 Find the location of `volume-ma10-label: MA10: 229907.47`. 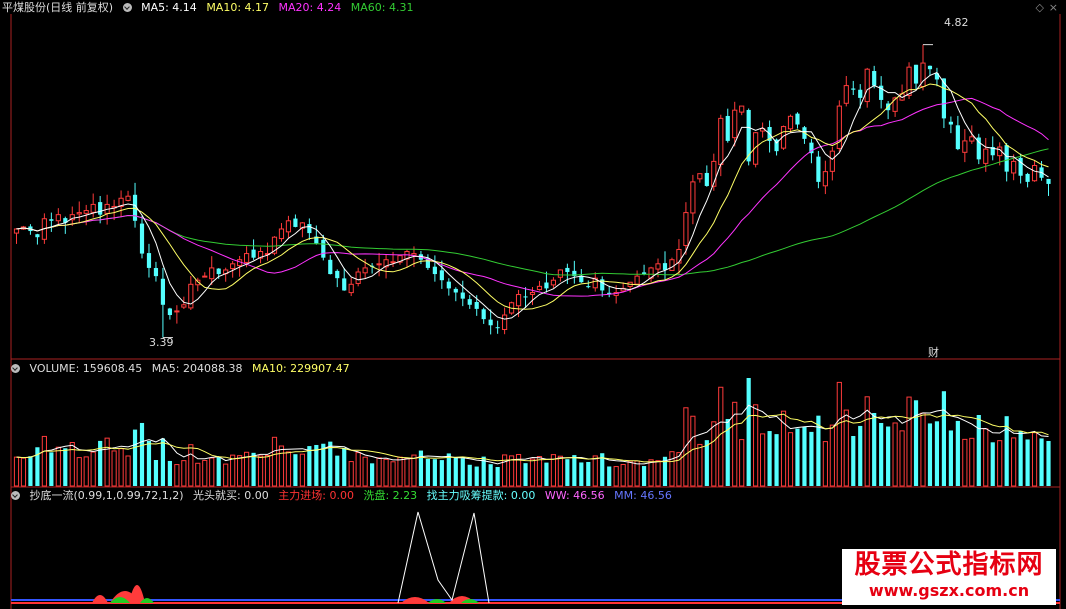

volume-ma10-label: MA10: 229907.47 is located at coordinates (300, 368).